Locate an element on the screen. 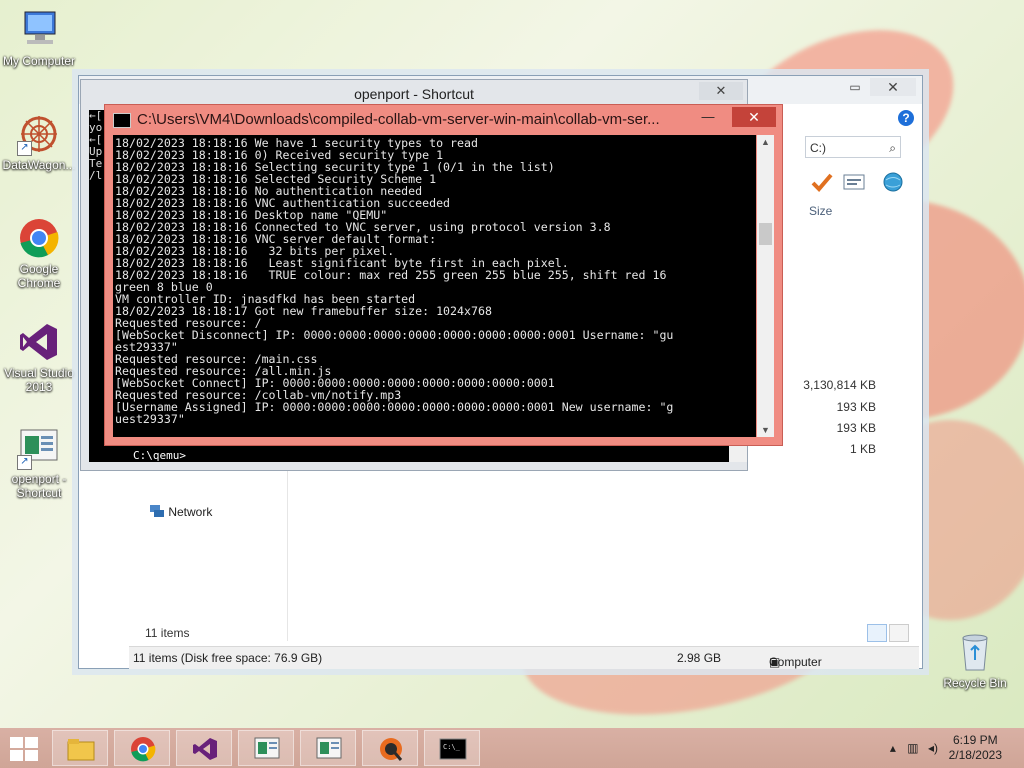 The width and height of the screenshot is (1024, 768). desktop-icon-openport-shortcut: ↗ openport - Shortcut is located at coordinates (39, 463).